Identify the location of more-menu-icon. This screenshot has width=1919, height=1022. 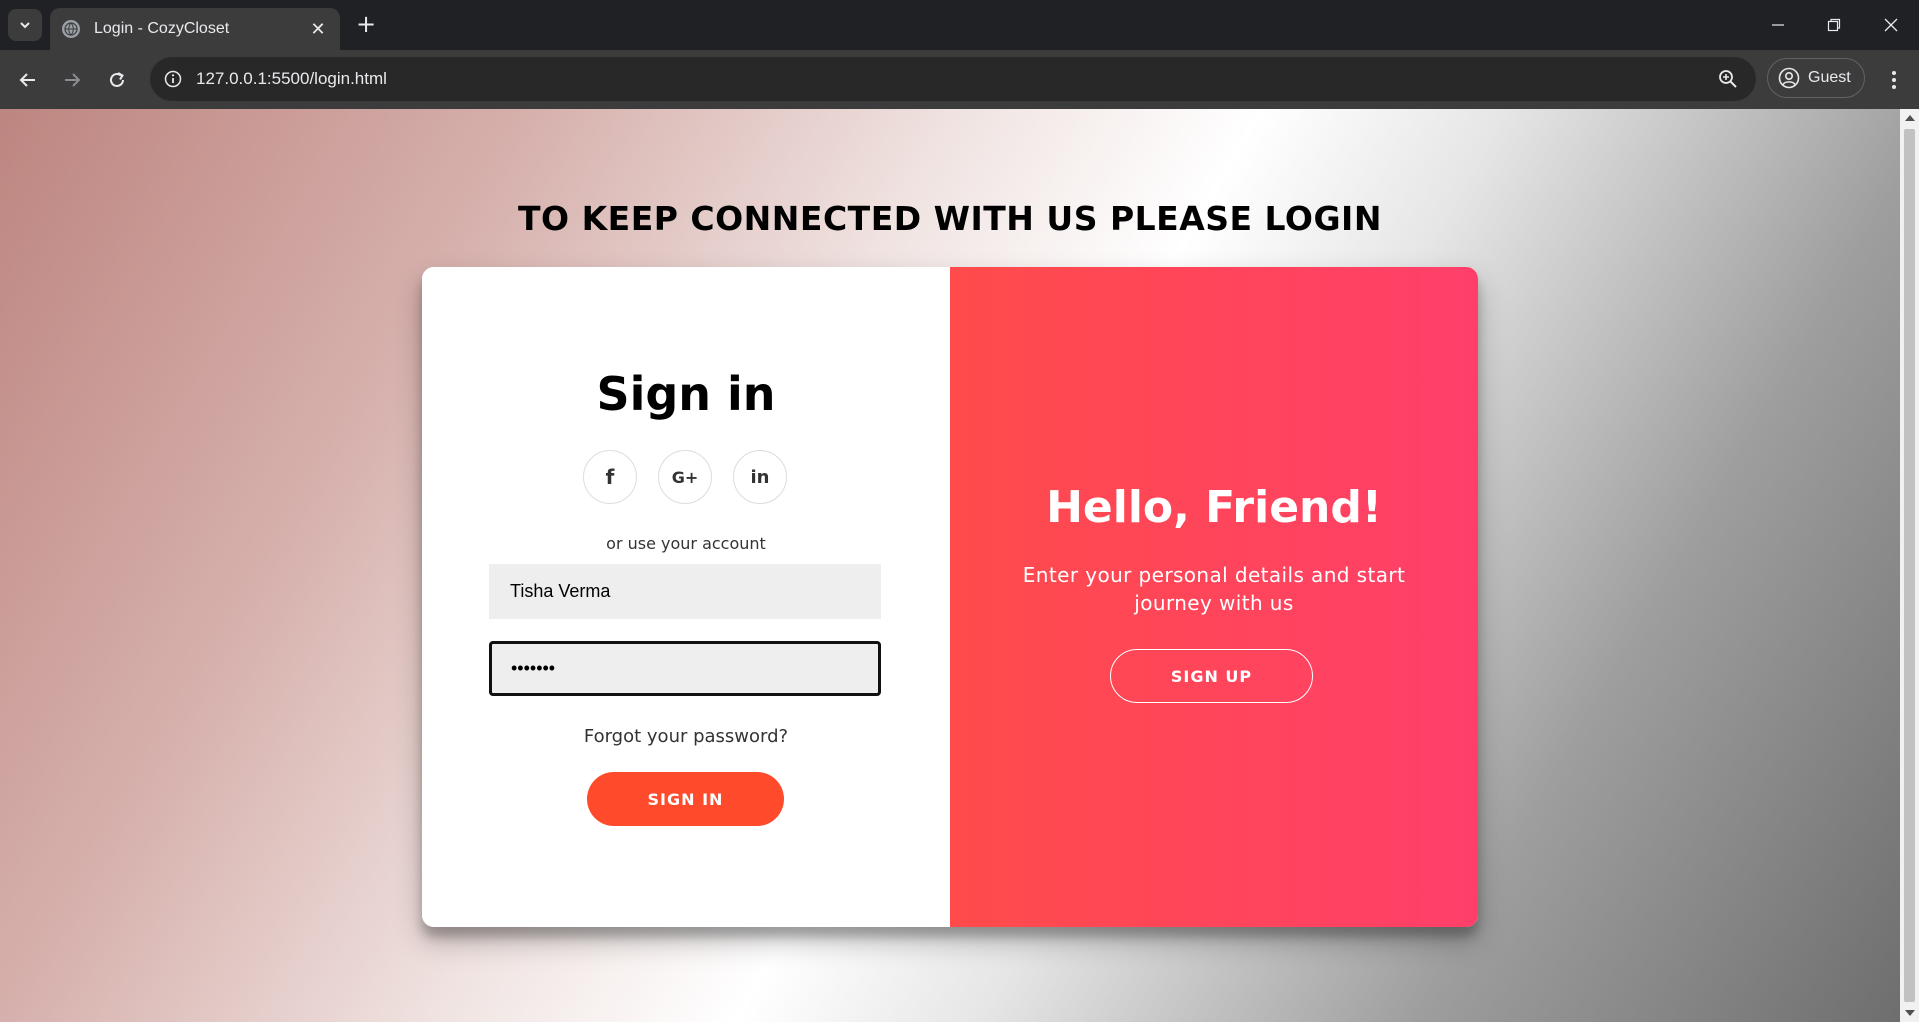
(1894, 80).